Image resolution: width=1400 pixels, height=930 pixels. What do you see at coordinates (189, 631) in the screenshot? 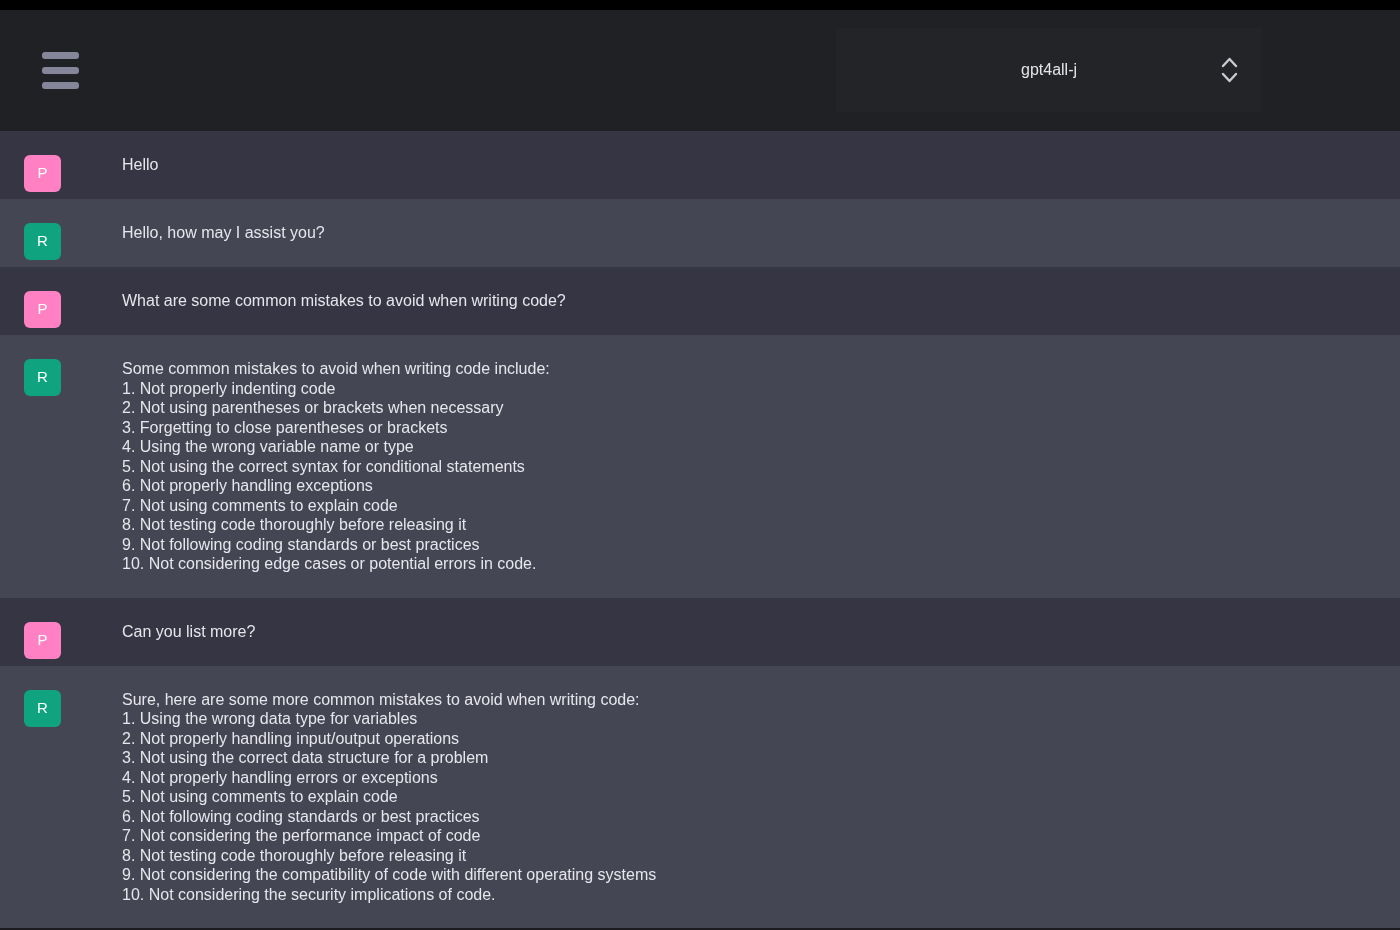
I see `message-text: Can you list more?` at bounding box center [189, 631].